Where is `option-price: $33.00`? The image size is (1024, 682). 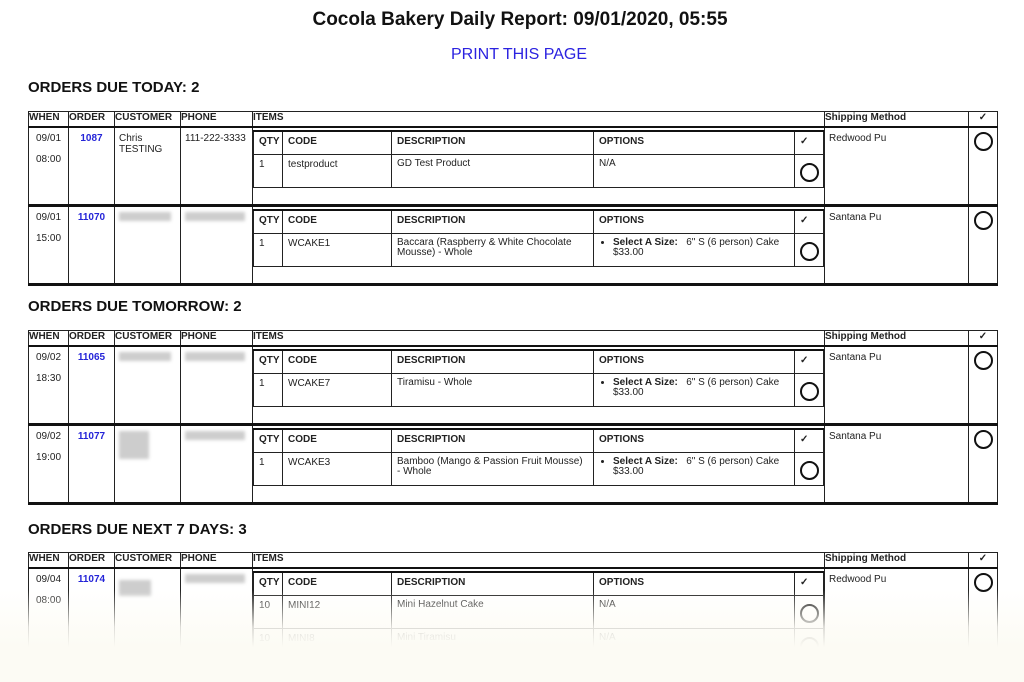 option-price: $33.00 is located at coordinates (628, 471).